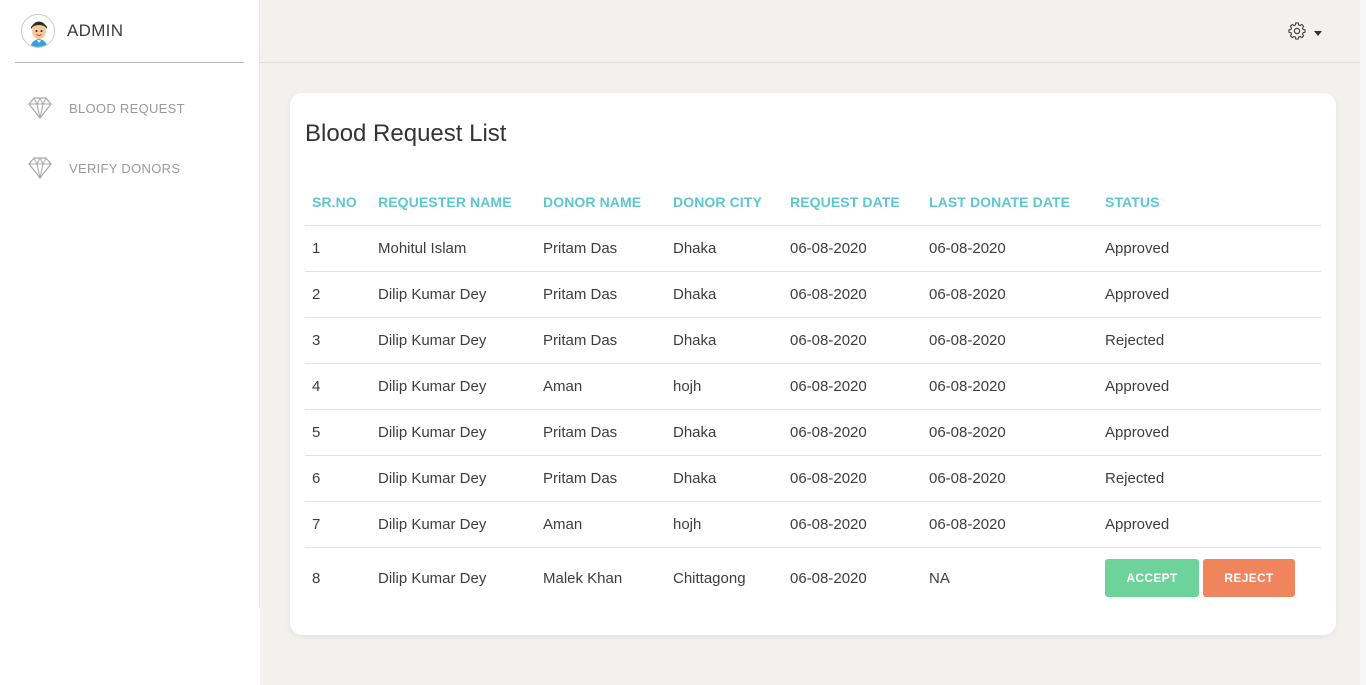 This screenshot has width=1366, height=685. Describe the element at coordinates (1000, 201) in the screenshot. I see `column-header-last-donate-date: LAST DONATE DATE` at that location.